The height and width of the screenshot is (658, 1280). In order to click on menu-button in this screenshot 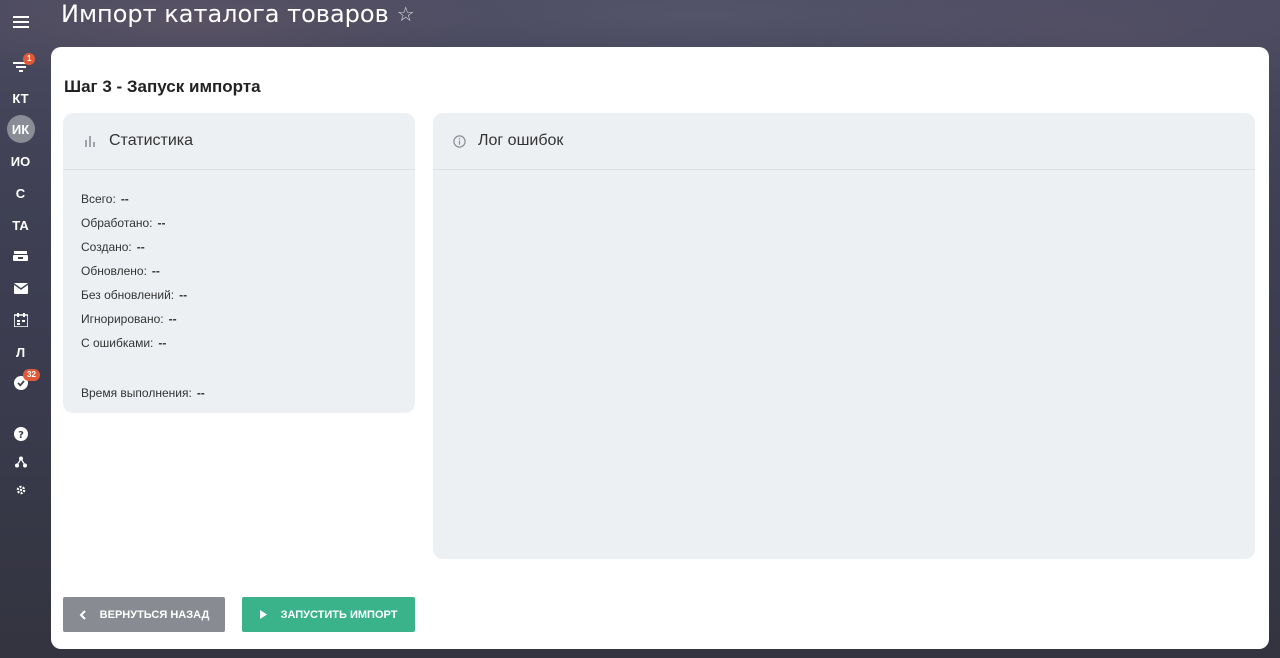, I will do `click(20, 22)`.